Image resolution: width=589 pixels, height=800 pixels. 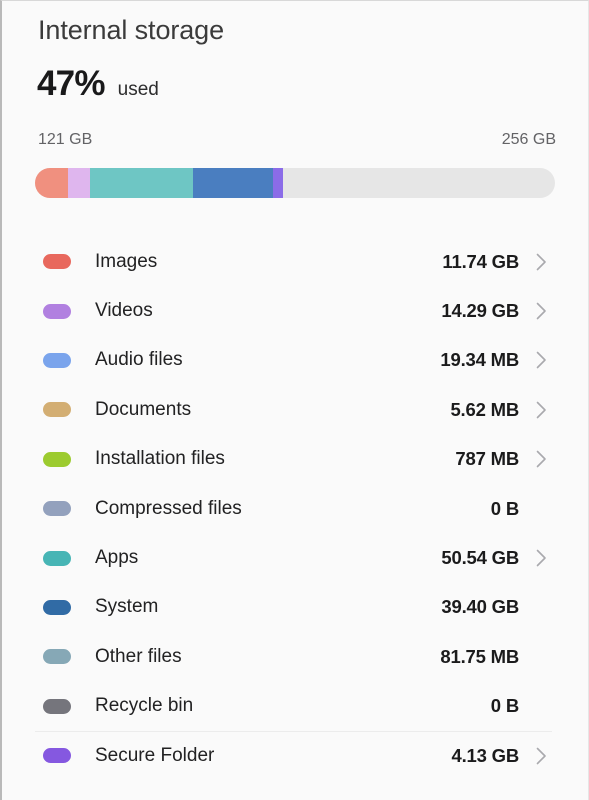 What do you see at coordinates (143, 409) in the screenshot?
I see `category-label: Documents` at bounding box center [143, 409].